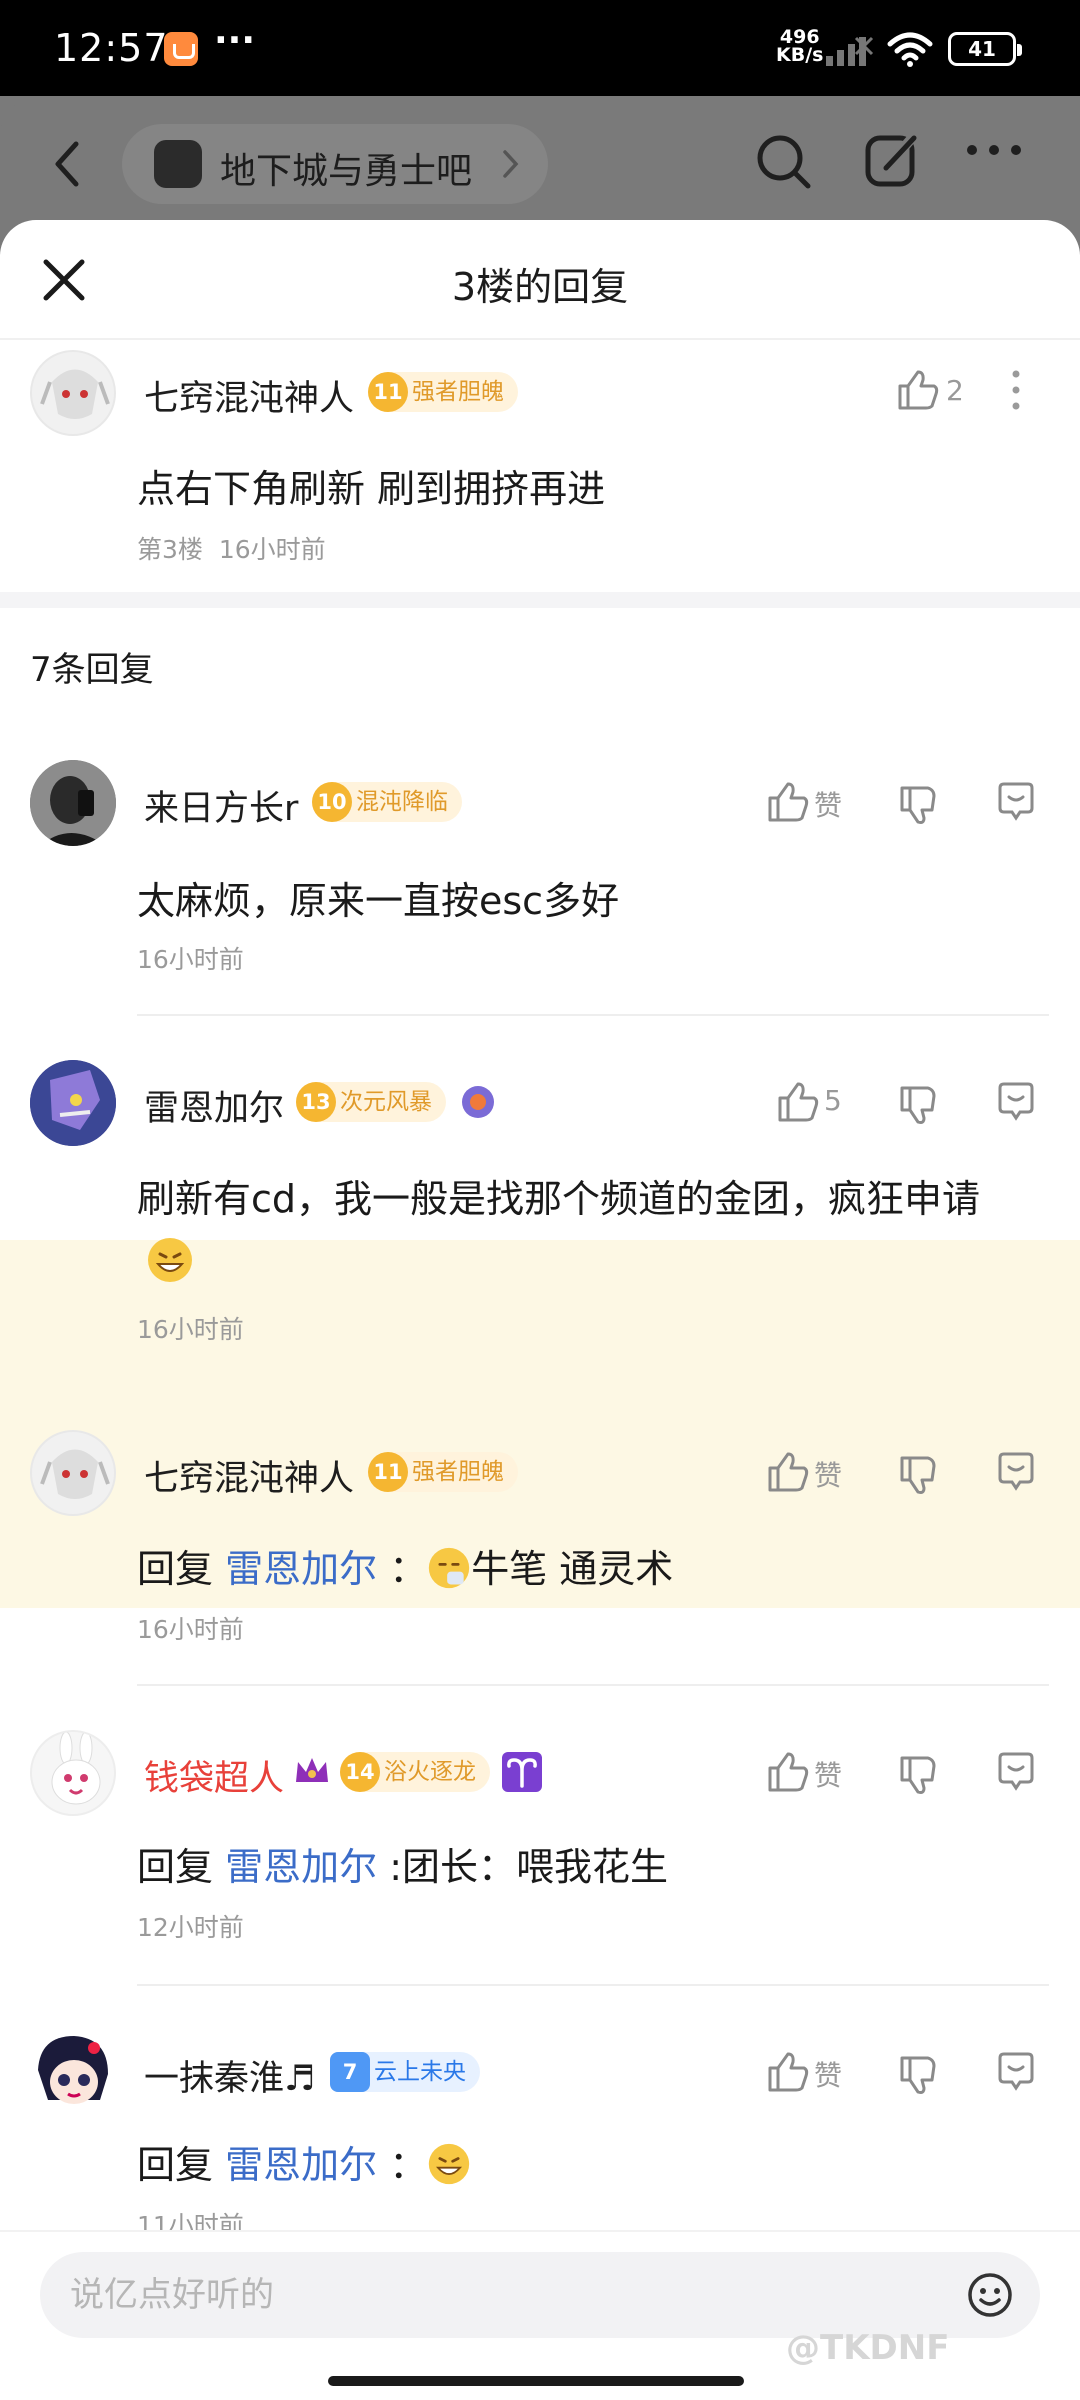  What do you see at coordinates (231, 549) in the screenshot?
I see `floor-meta: 第3楼 16小时前` at bounding box center [231, 549].